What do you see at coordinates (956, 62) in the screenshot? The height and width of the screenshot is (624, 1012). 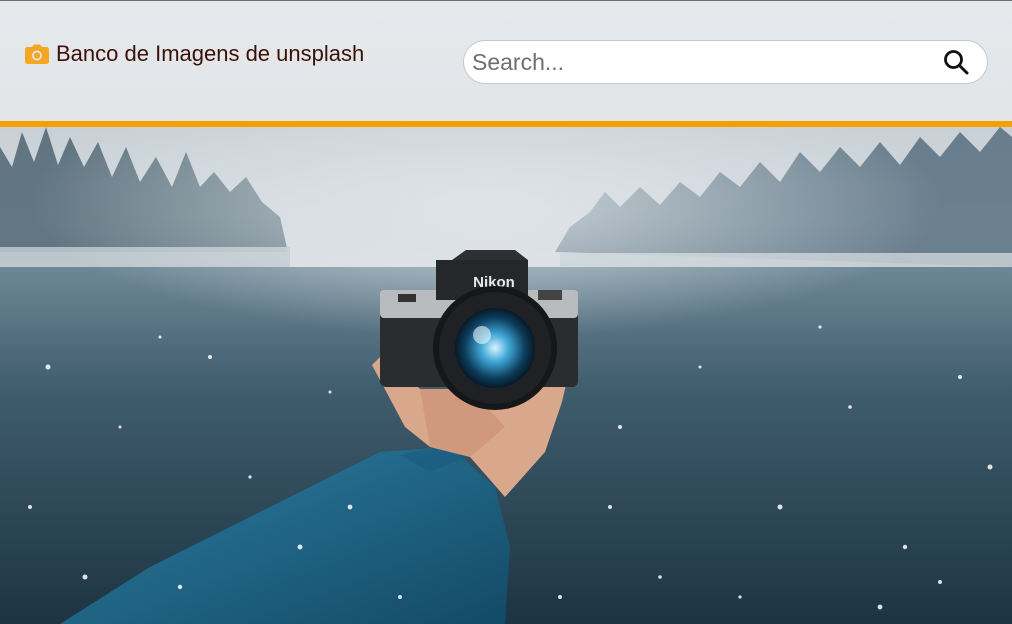 I see `search-icon` at bounding box center [956, 62].